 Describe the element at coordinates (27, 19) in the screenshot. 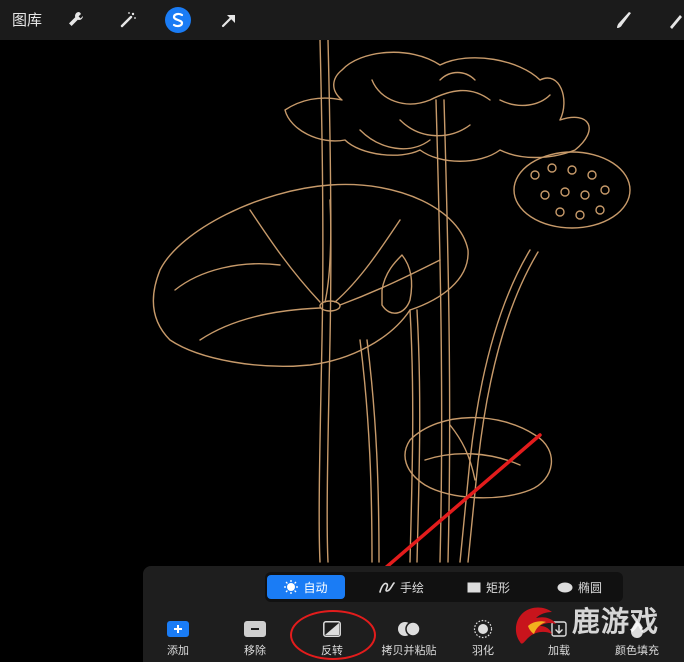

I see `gallery-button: 图库` at that location.